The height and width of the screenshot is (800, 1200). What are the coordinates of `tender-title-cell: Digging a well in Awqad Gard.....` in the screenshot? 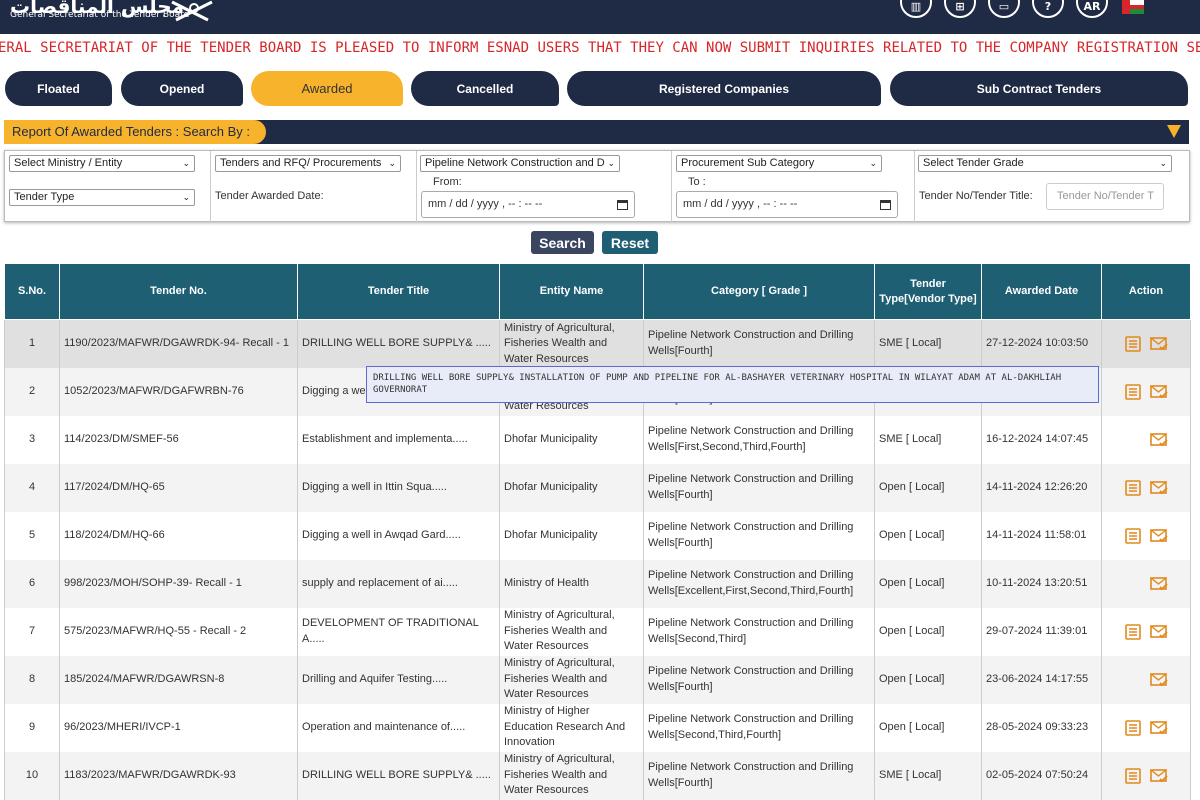 It's located at (398, 535).